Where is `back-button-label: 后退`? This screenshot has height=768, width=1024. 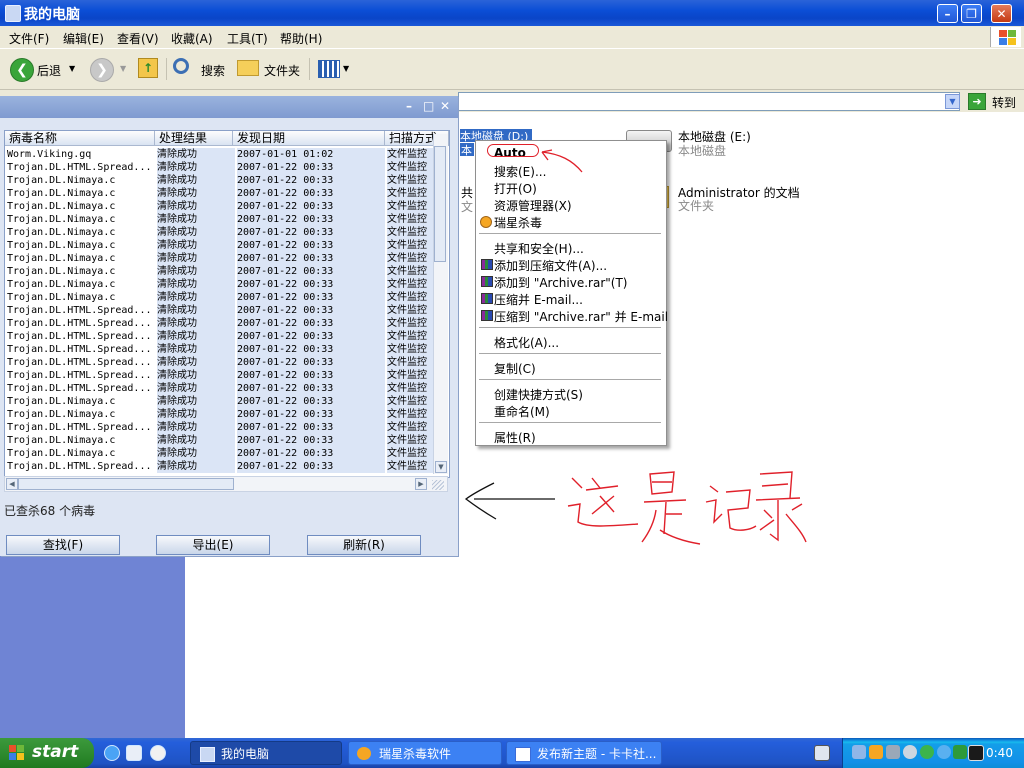
back-button-label: 后退 is located at coordinates (49, 70).